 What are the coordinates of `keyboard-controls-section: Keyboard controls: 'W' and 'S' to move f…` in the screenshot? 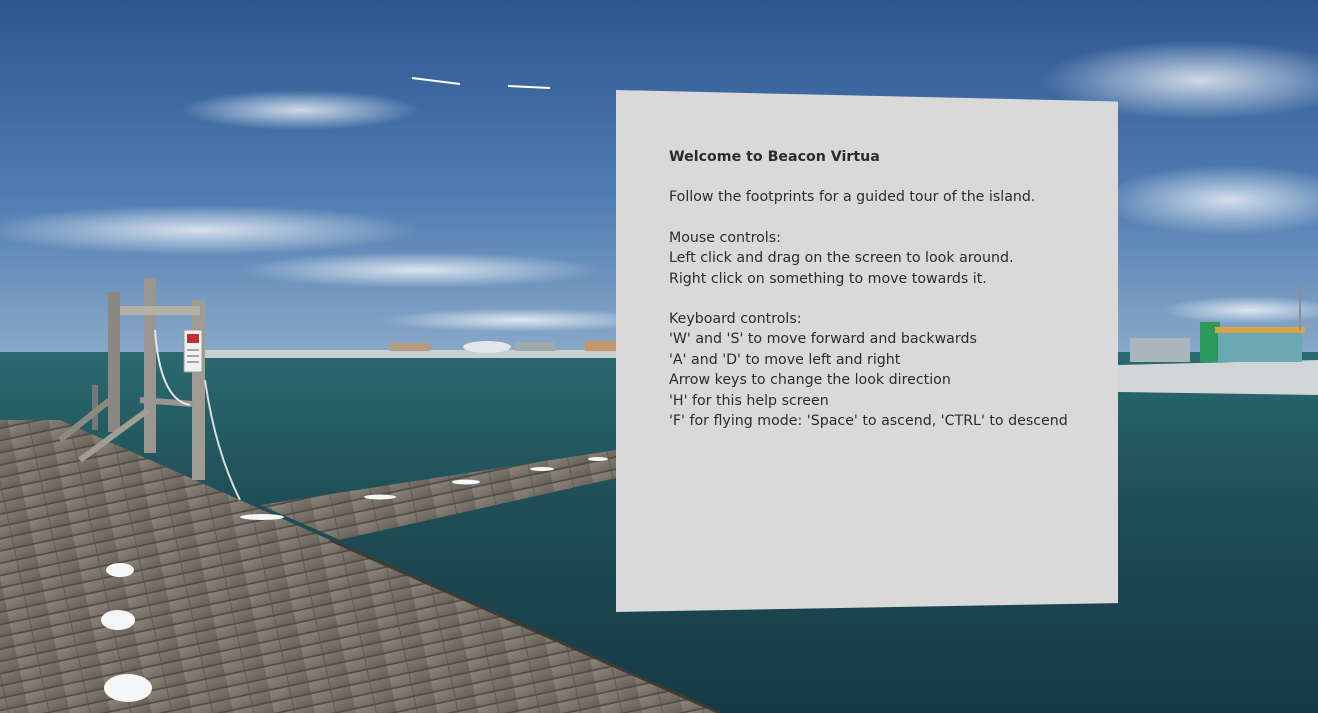 It's located at (879, 370).